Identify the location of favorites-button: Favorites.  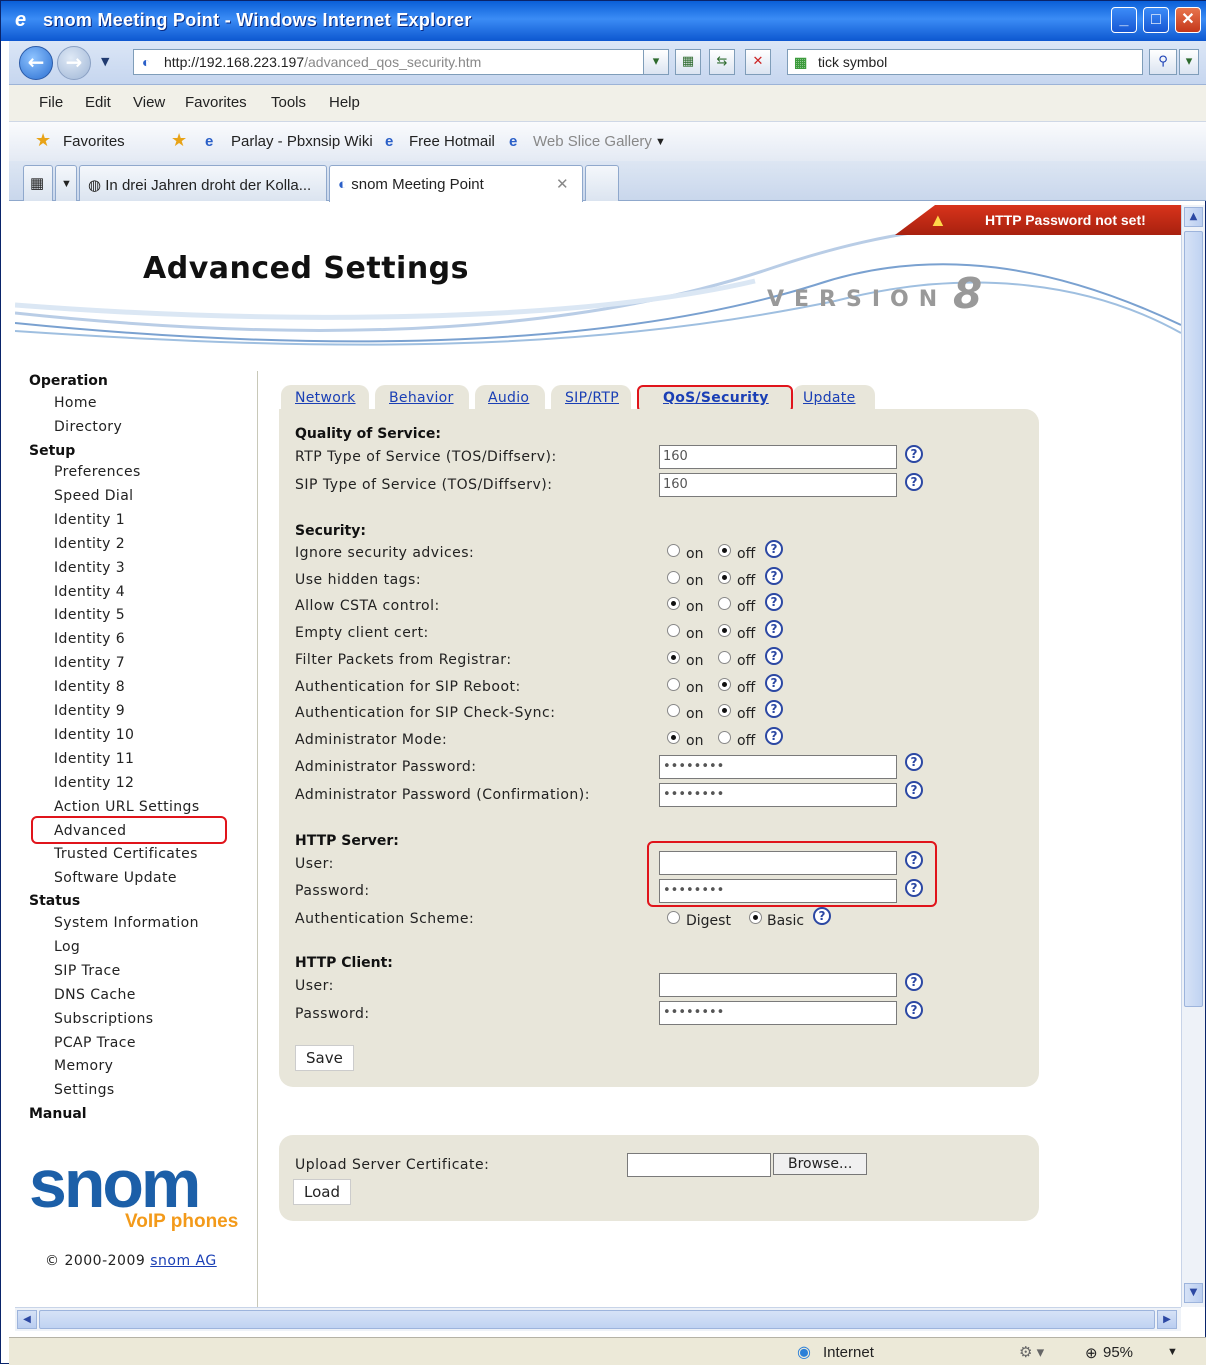
(94, 141).